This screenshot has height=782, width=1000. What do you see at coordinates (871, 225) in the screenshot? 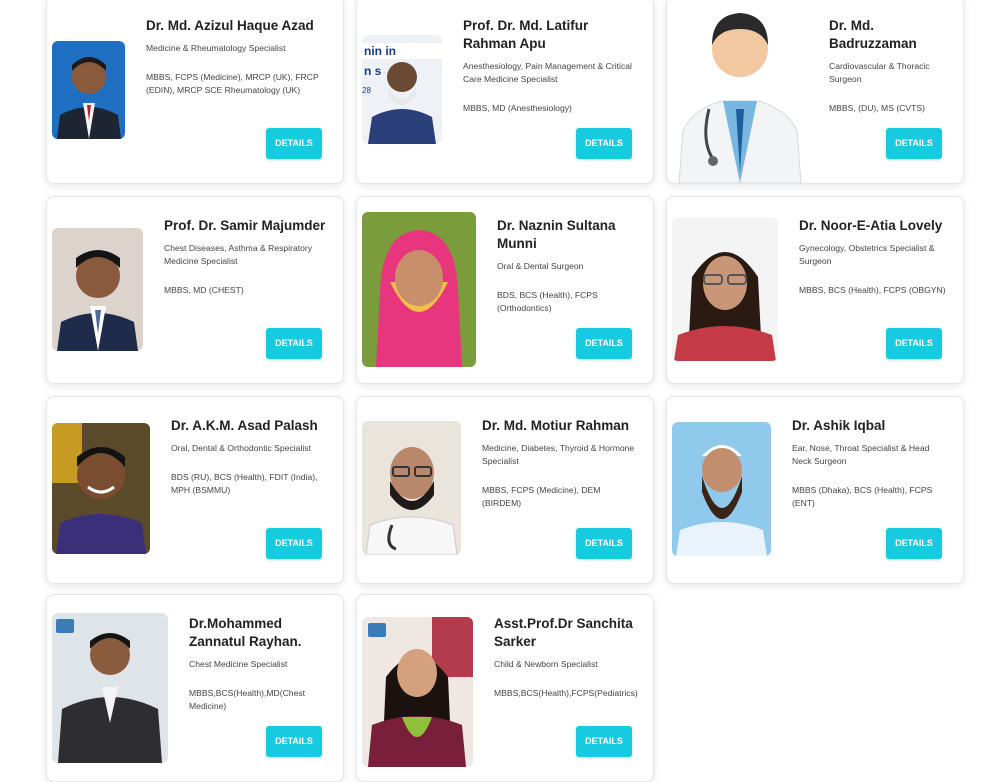
I see `doctor-name: Dr. Noor-E-Atia Lovely` at bounding box center [871, 225].